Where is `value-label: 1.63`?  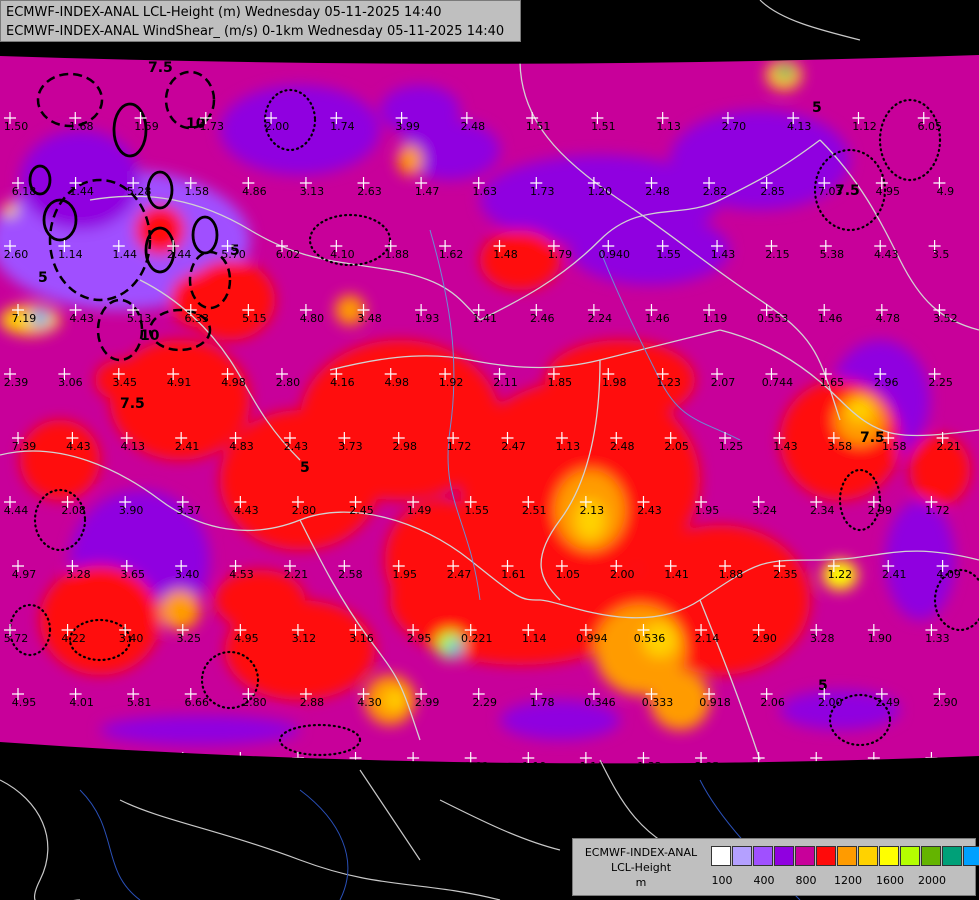 value-label: 1.63 is located at coordinates (484, 191).